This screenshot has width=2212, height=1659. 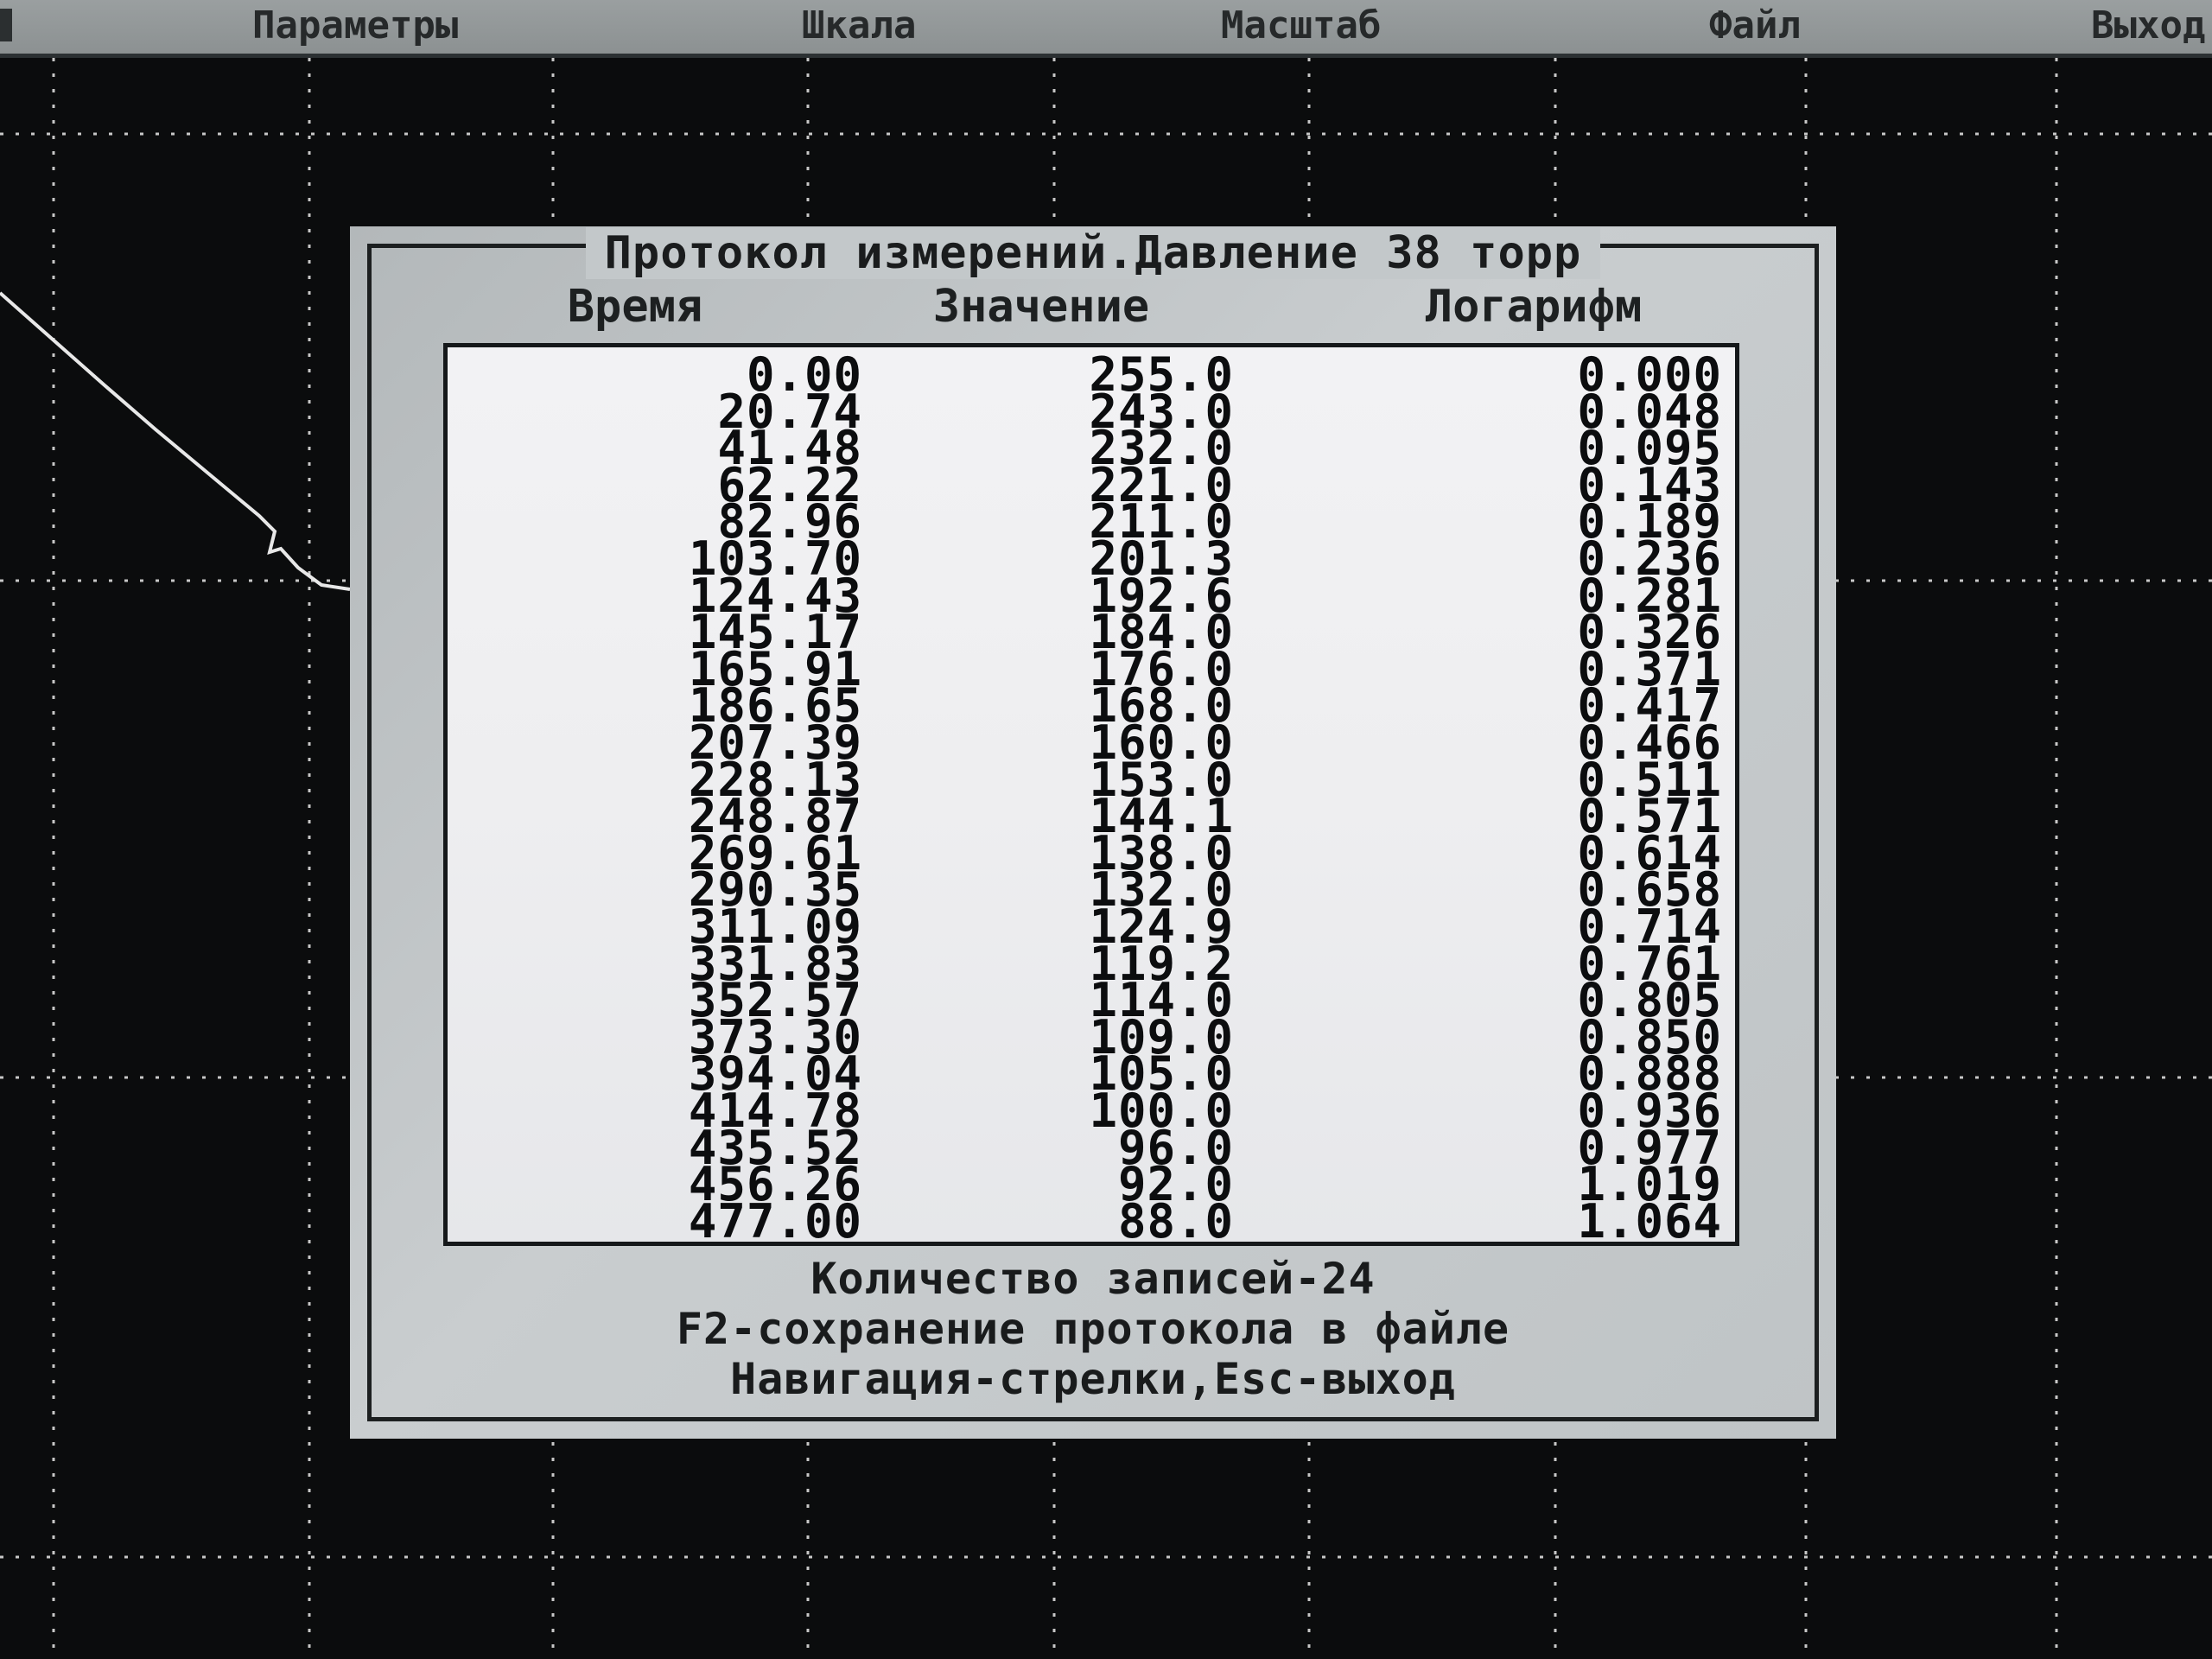 I want to click on record-count-text: Количество записей-24, so click(x=1093, y=1279).